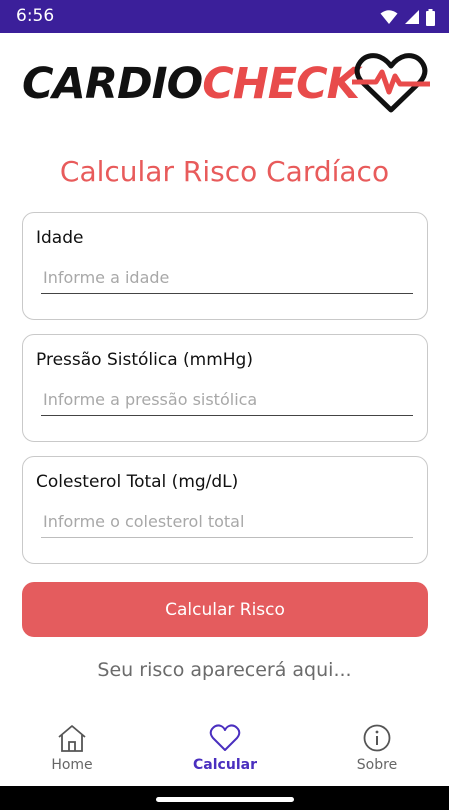  Describe the element at coordinates (225, 737) in the screenshot. I see `heart-icon` at that location.